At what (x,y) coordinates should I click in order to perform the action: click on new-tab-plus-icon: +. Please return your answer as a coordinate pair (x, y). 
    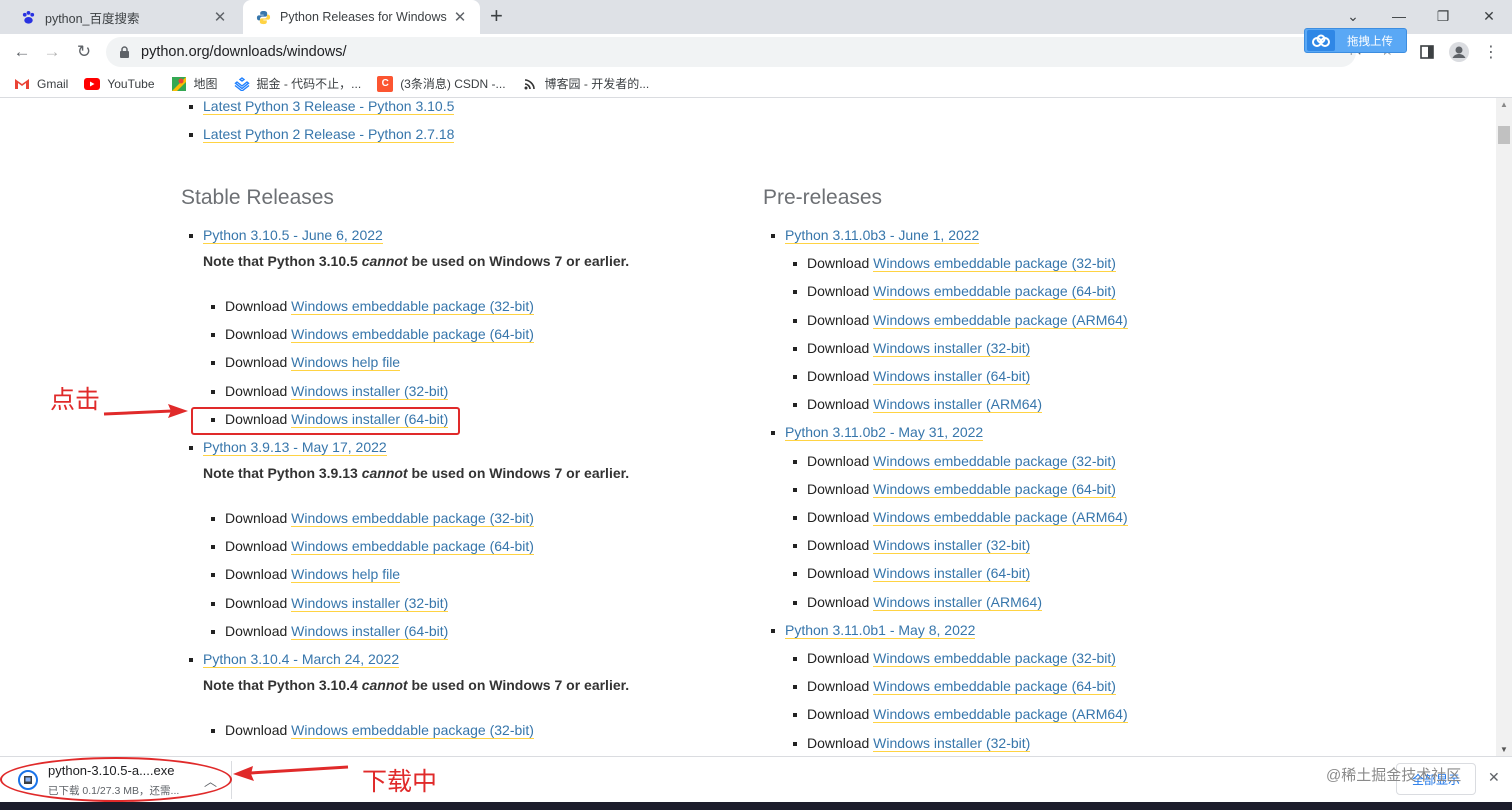
    Looking at the image, I should click on (496, 16).